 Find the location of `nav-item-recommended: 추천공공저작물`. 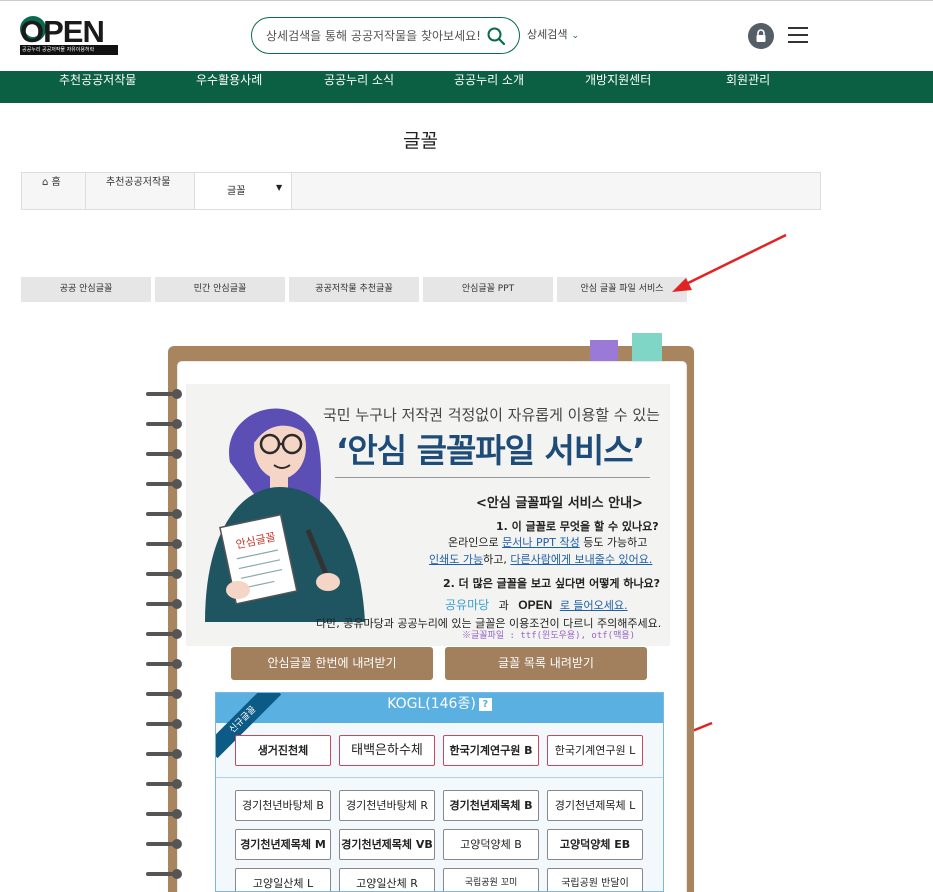

nav-item-recommended: 추천공공저작물 is located at coordinates (97, 87).